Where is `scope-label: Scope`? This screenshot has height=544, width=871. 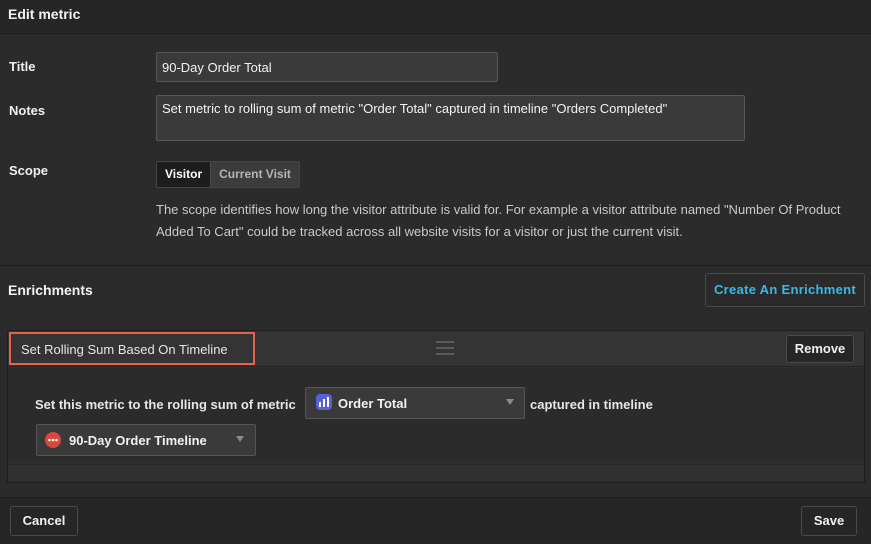
scope-label: Scope is located at coordinates (29, 170).